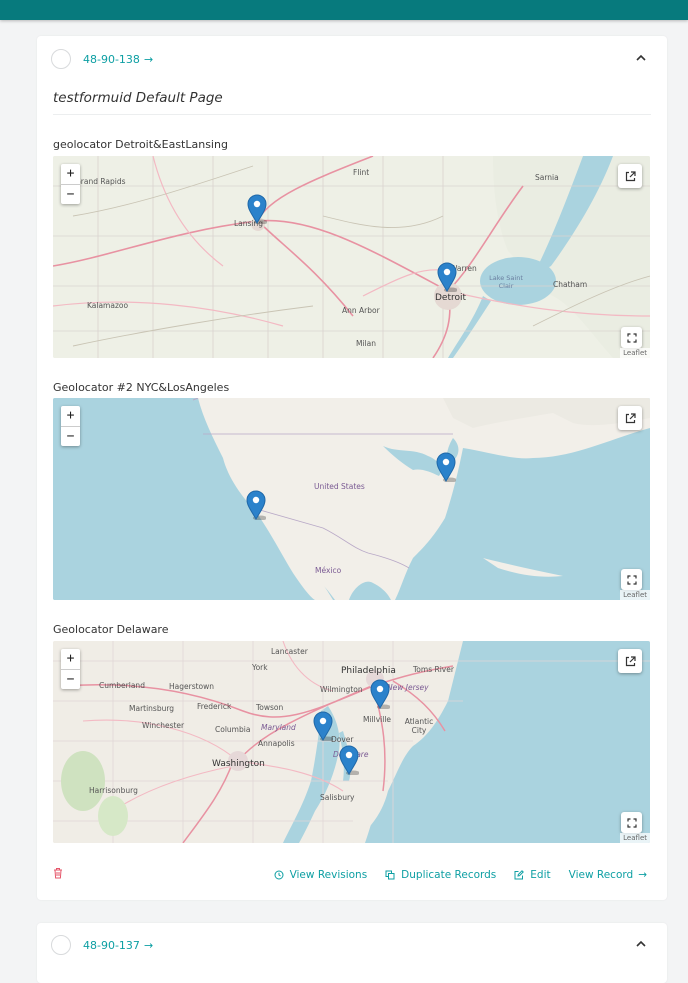 The height and width of the screenshot is (983, 688). What do you see at coordinates (289, 651) in the screenshot?
I see `map-place-label: Lancaster` at bounding box center [289, 651].